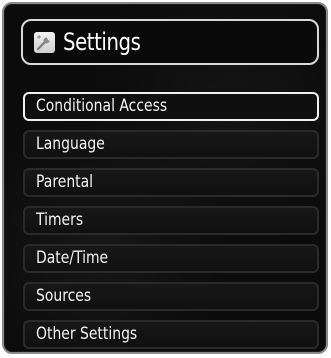 The image size is (331, 358). I want to click on menu-item-label: Parental, so click(65, 182).